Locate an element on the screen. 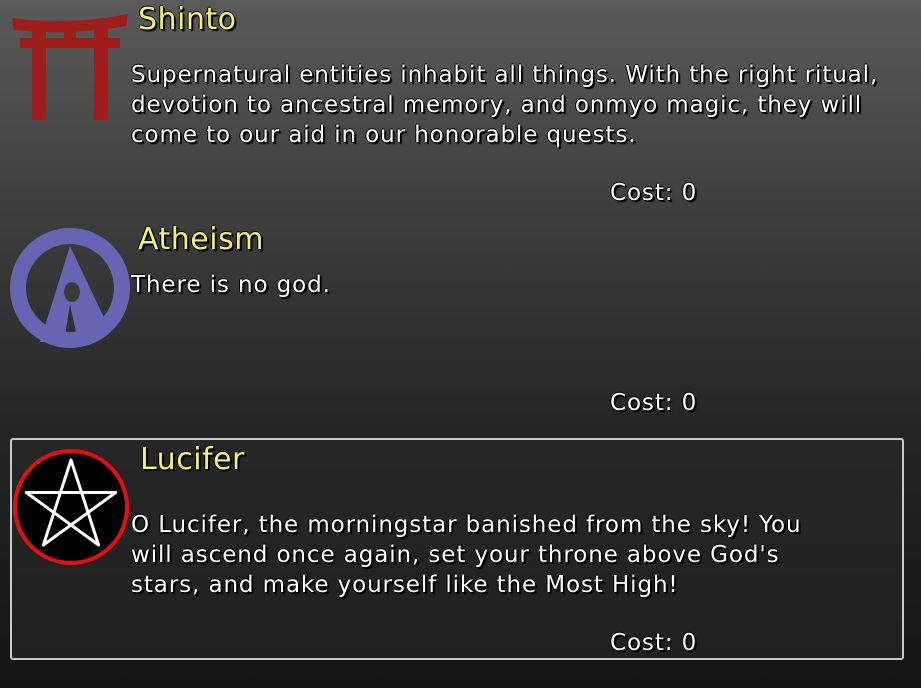 Image resolution: width=921 pixels, height=688 pixels. religion-title: Atheism is located at coordinates (201, 239).